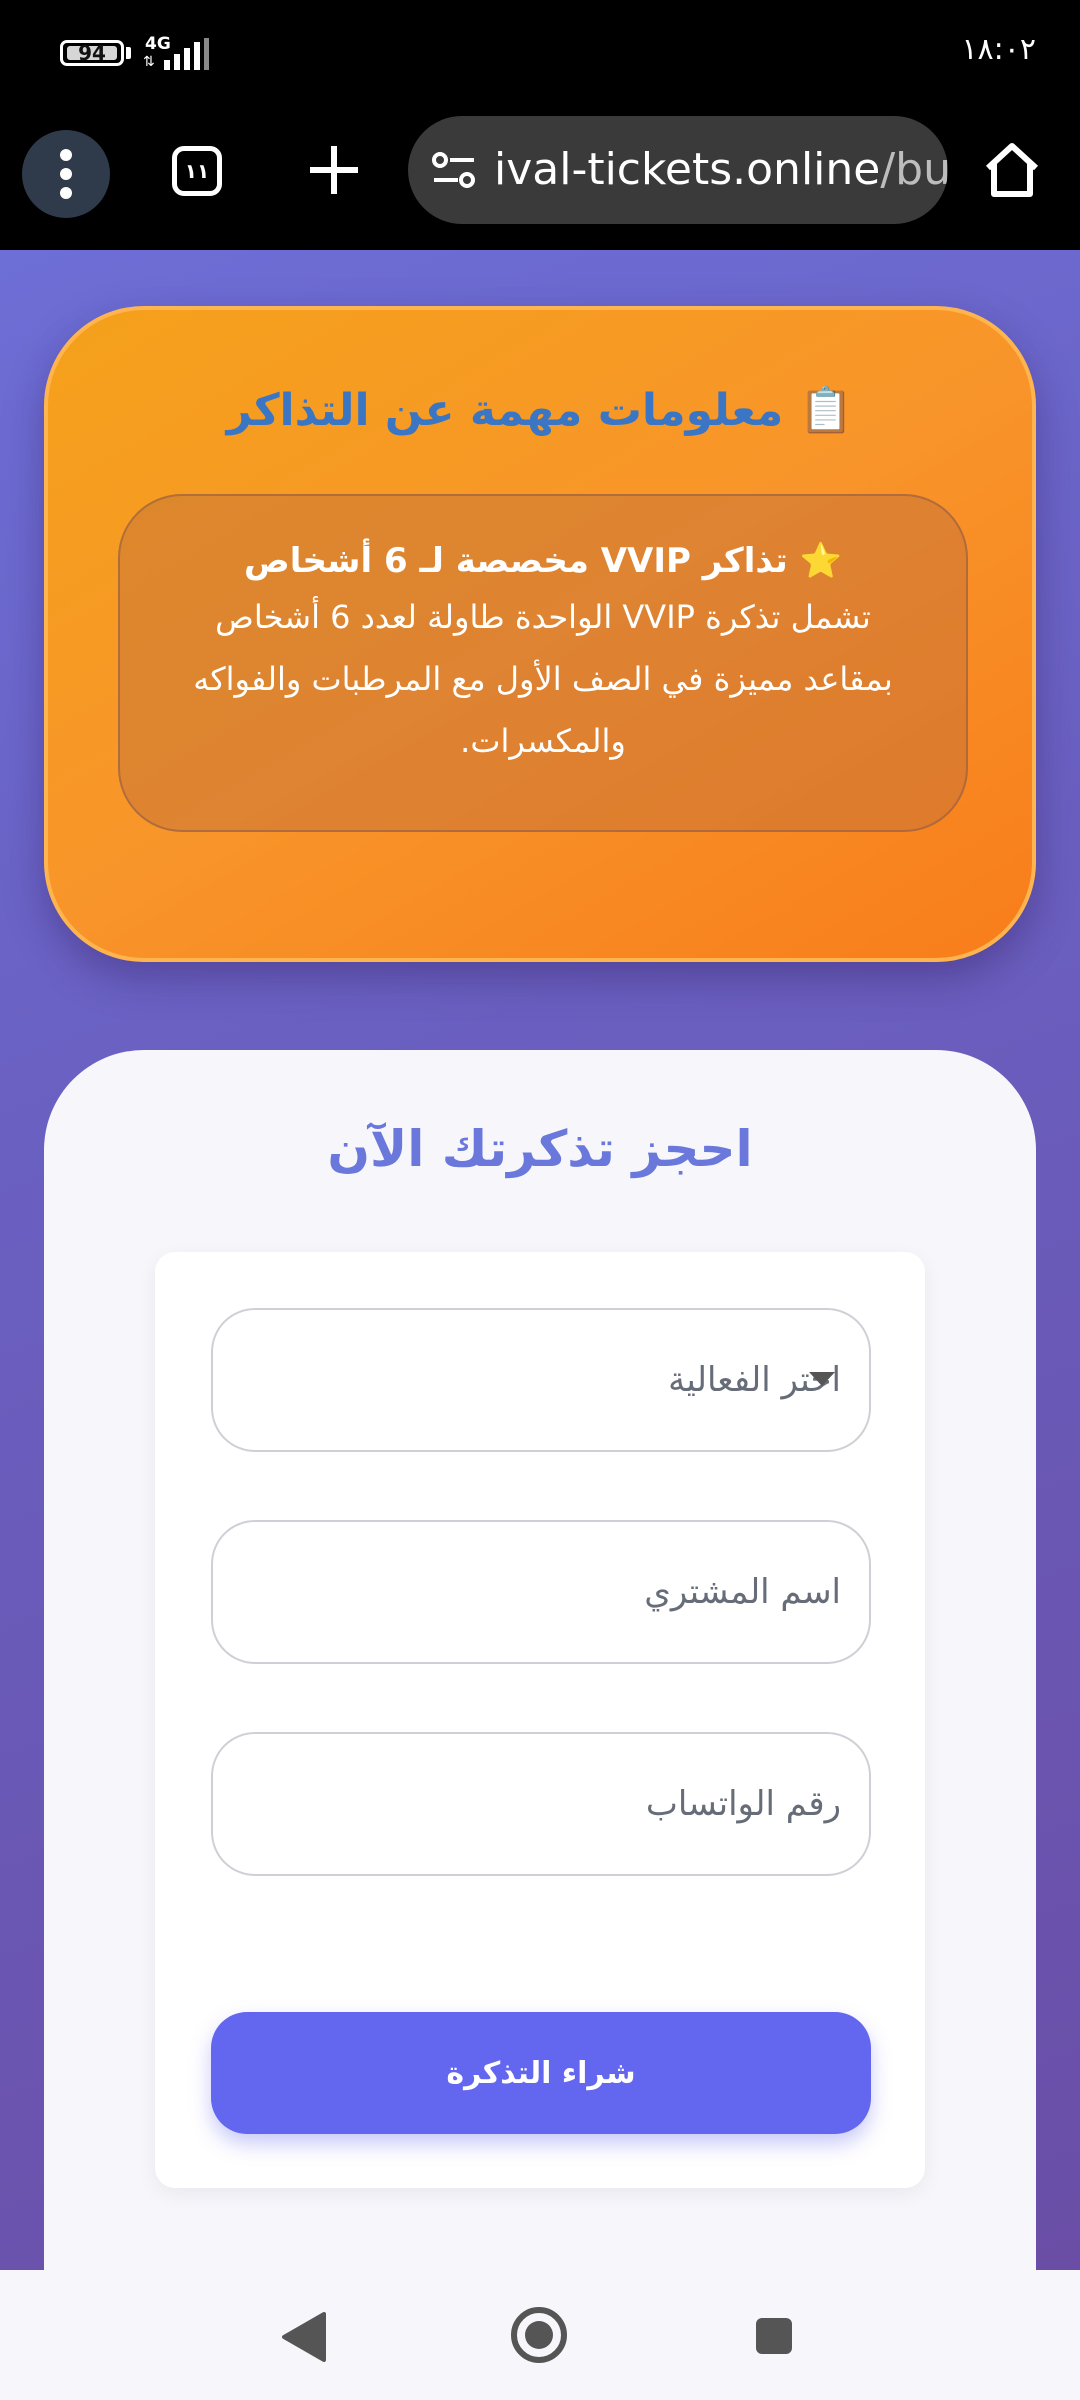  I want to click on browser-toolbar: ١١ ival-tickets.online/buy, so click(540, 180).